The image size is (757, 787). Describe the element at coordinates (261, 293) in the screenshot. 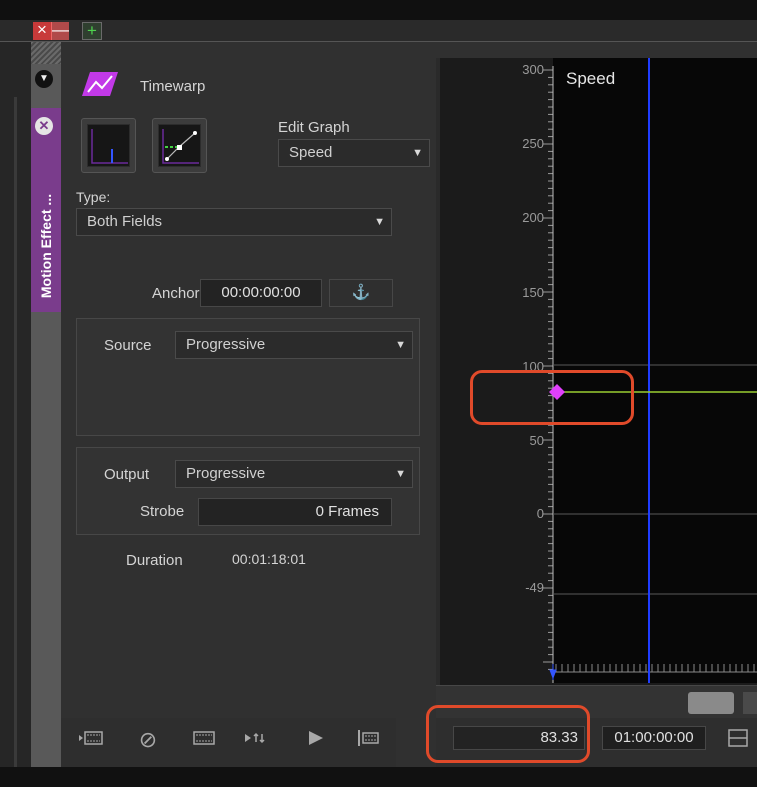

I see `anchor-timecode-field: 00:00:00:00` at that location.